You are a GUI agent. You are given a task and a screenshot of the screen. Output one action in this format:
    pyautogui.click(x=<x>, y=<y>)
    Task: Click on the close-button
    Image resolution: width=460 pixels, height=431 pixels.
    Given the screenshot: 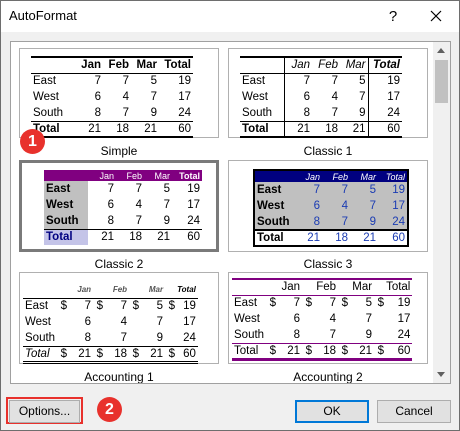 What is the action you would take?
    pyautogui.click(x=436, y=16)
    